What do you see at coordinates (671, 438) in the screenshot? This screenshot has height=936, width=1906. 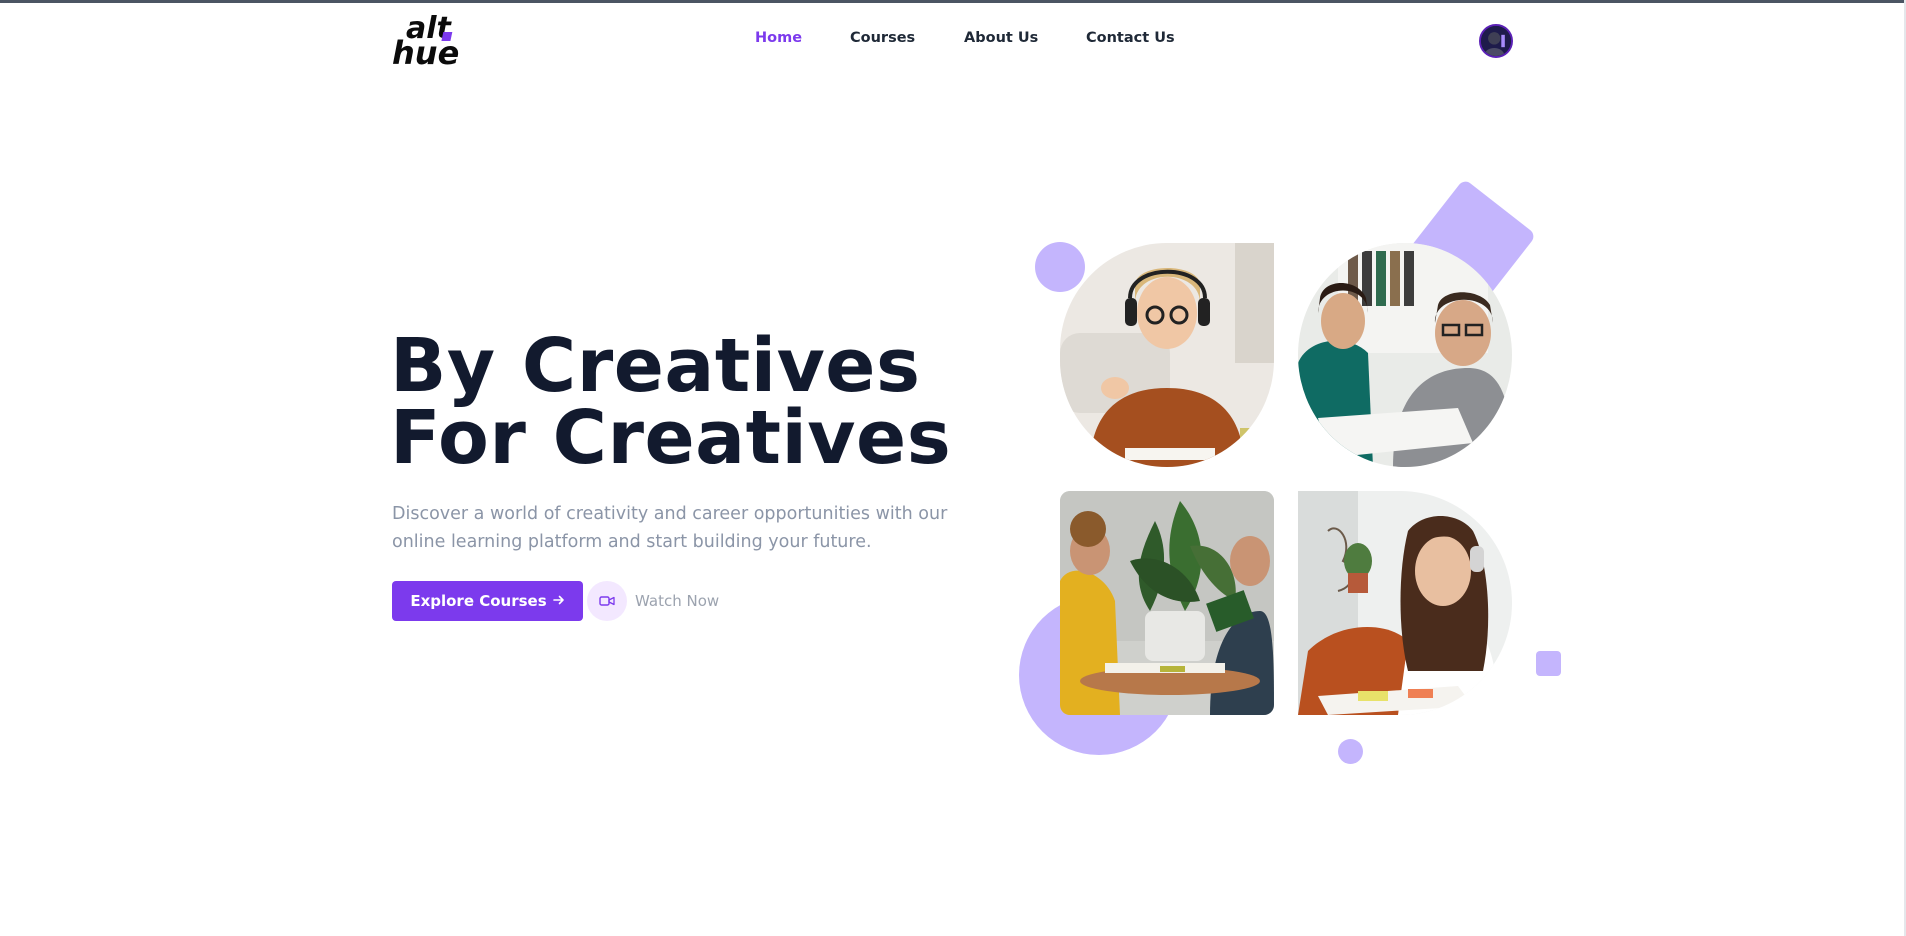 I see `hero-title-line2: For Creatives` at bounding box center [671, 438].